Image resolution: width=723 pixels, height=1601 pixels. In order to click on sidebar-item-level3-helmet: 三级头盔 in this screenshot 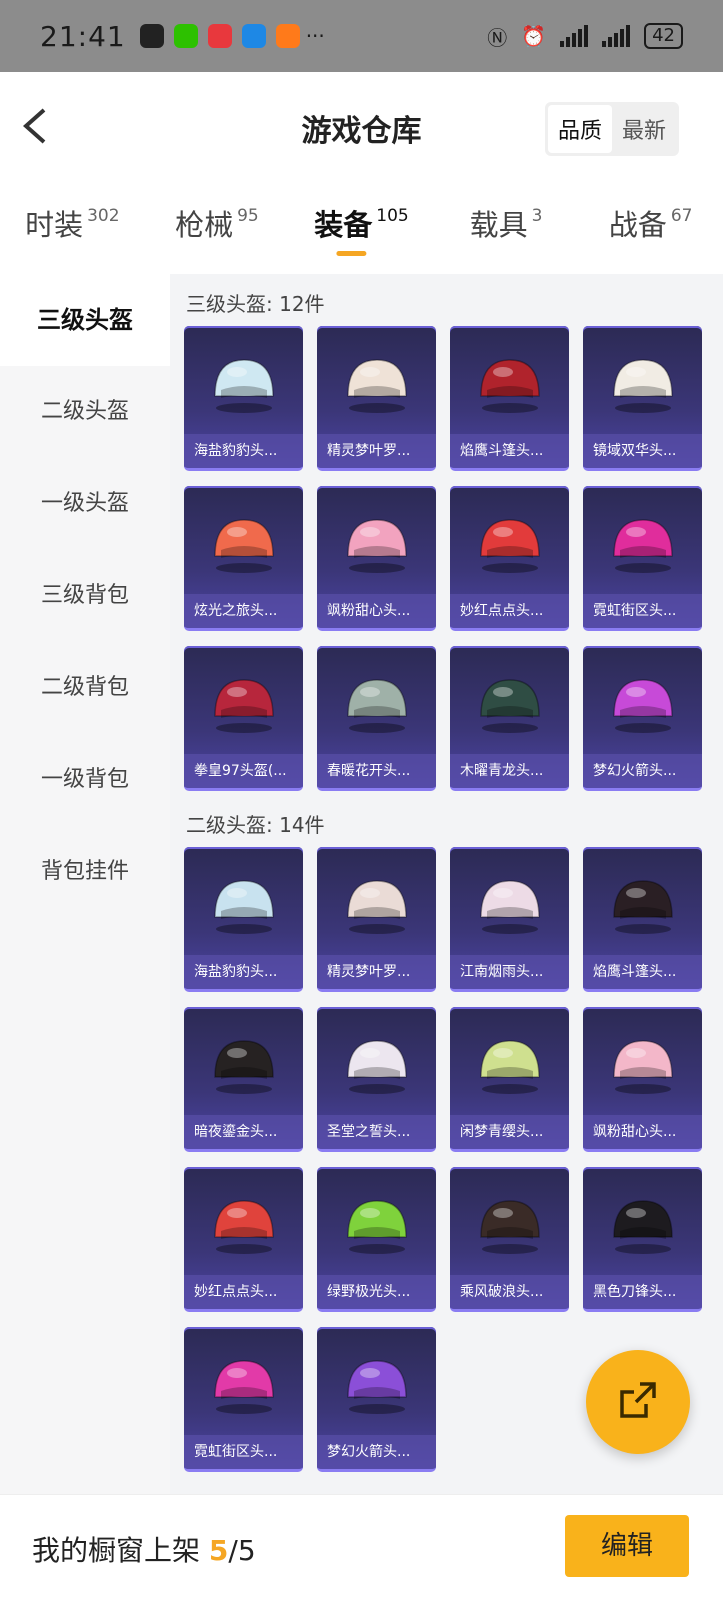, I will do `click(85, 320)`.